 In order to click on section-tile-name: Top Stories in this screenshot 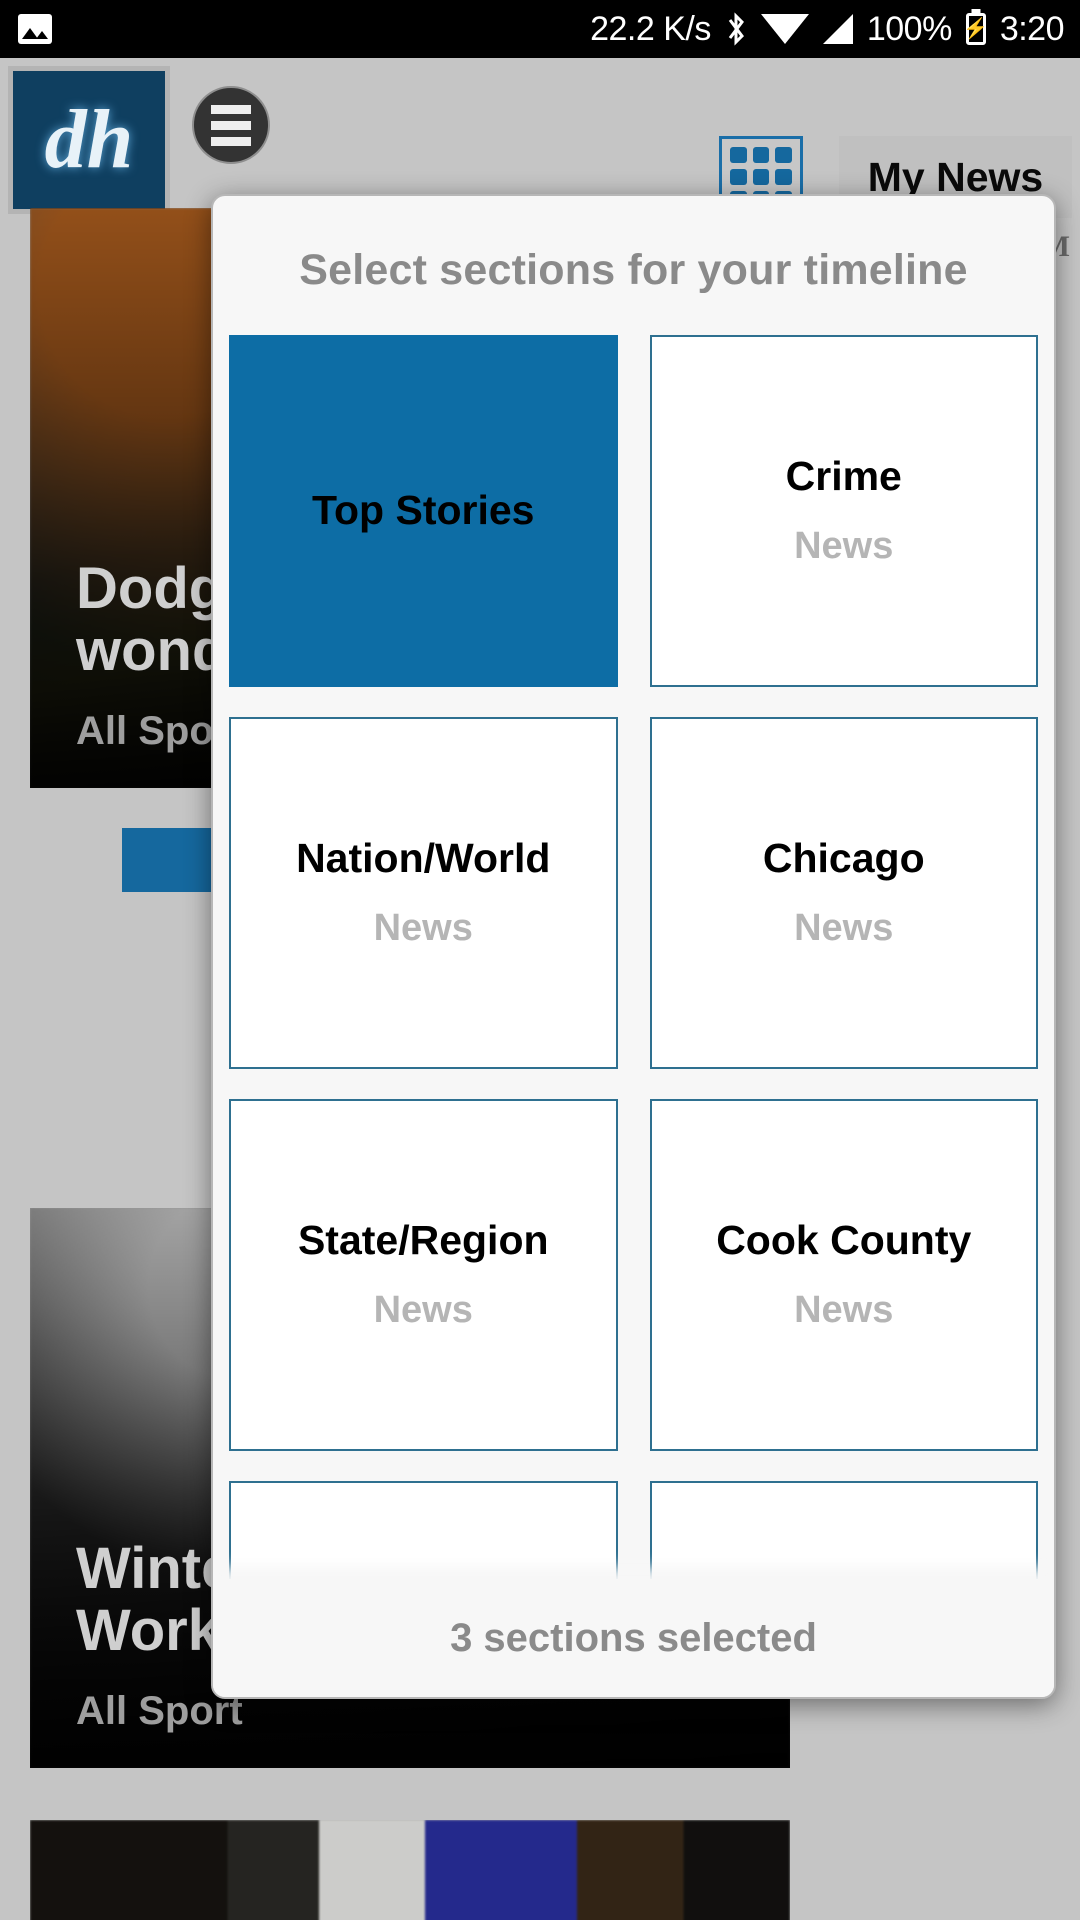, I will do `click(423, 510)`.